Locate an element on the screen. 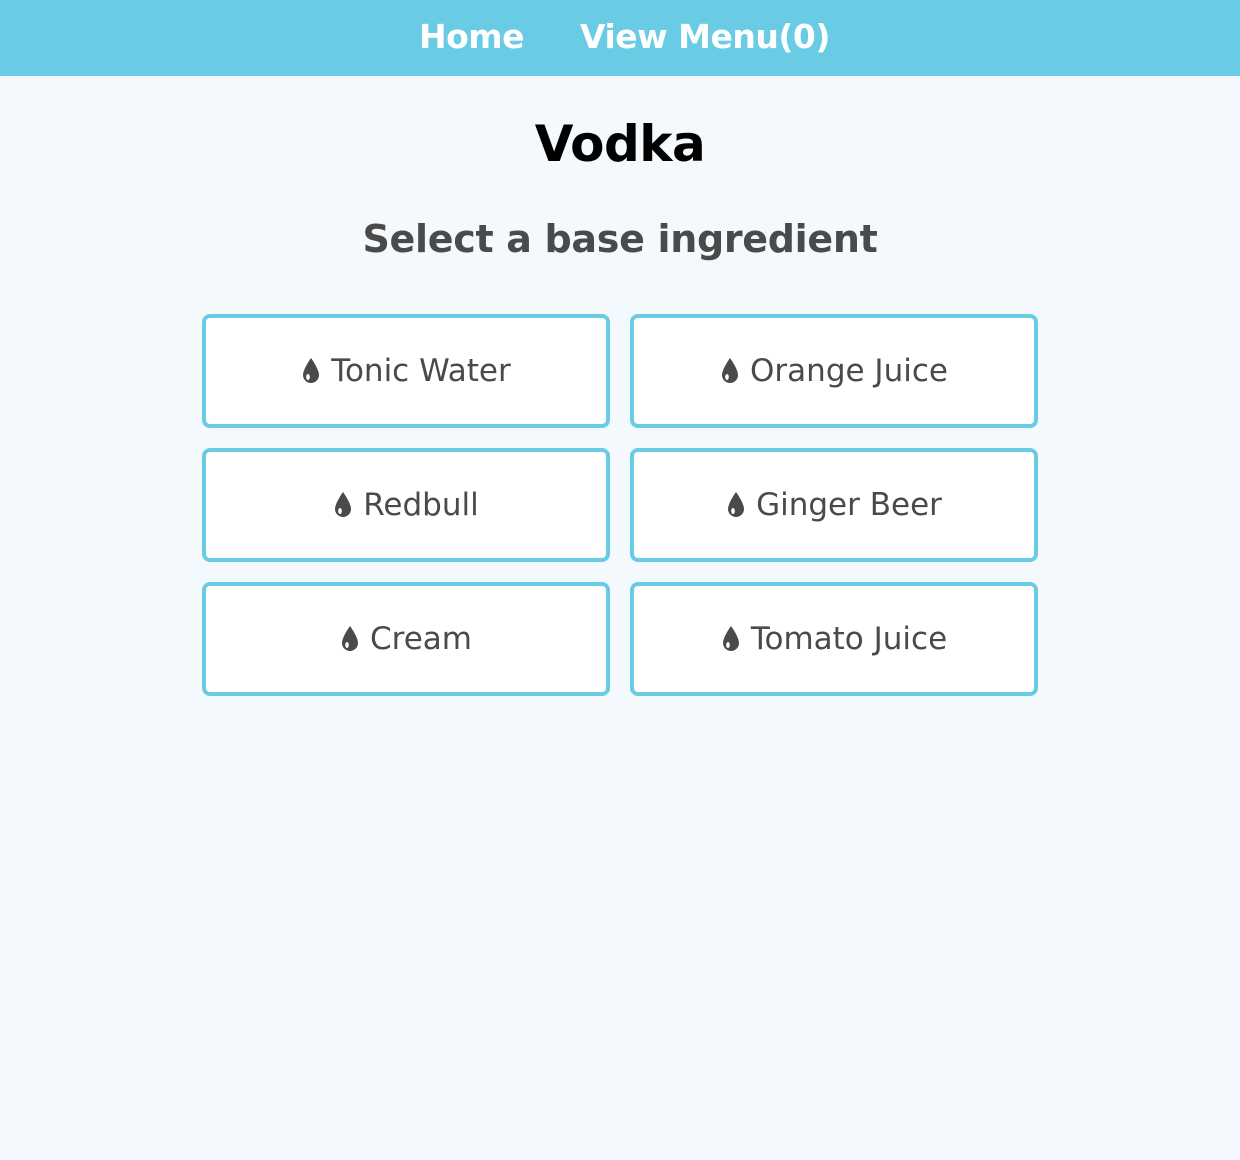 This screenshot has height=1160, width=1240. home-link: Home is located at coordinates (472, 38).